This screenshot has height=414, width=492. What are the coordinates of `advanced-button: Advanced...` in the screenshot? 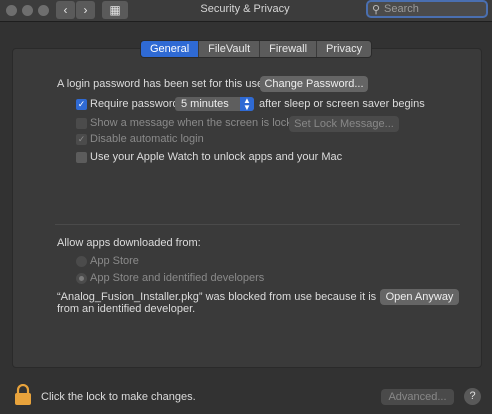 It's located at (417, 397).